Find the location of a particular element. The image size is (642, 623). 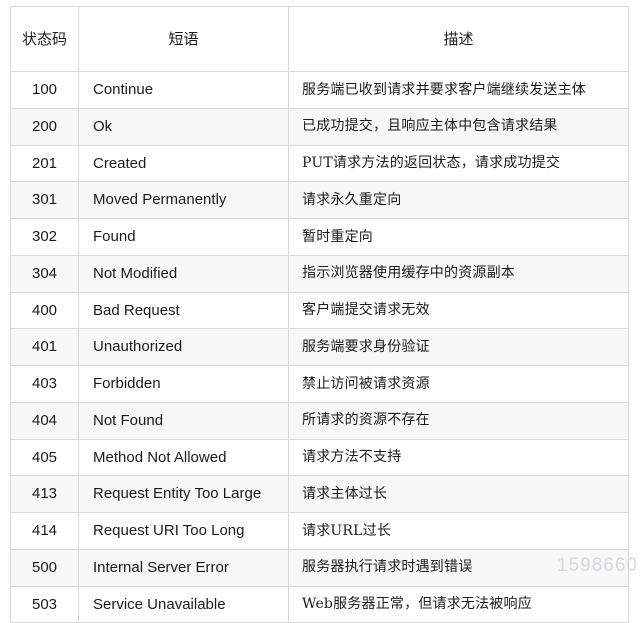

cell-phrase: Created is located at coordinates (183, 163).